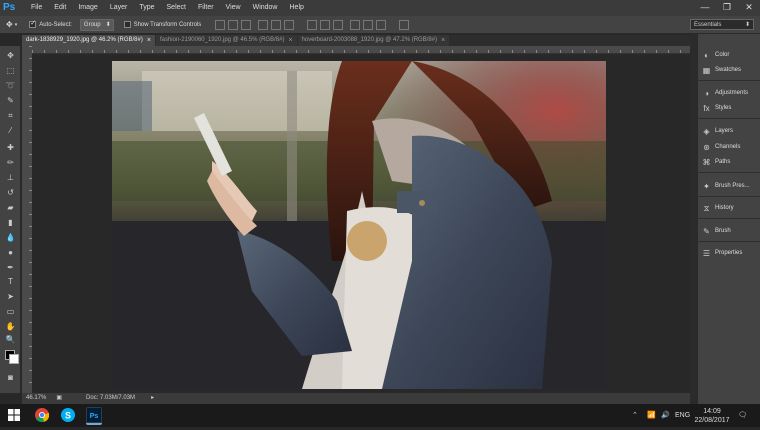 The height and width of the screenshot is (430, 760). What do you see at coordinates (10, 131) in the screenshot?
I see `eyedropper-tool-icon: ⁄` at bounding box center [10, 131].